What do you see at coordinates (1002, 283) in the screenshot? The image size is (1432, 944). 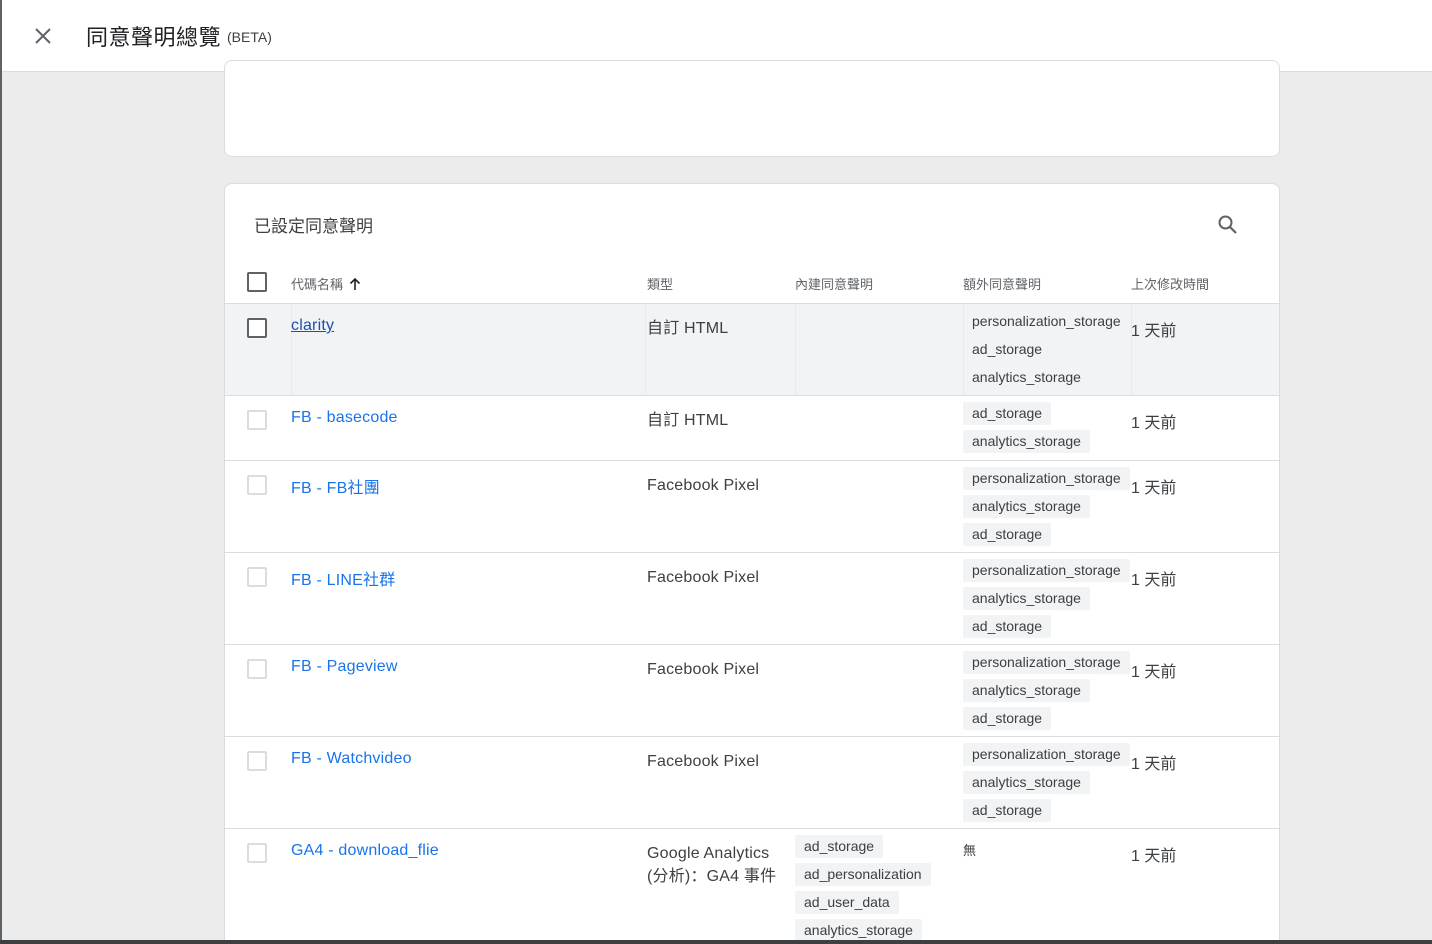 I see `column-header-additional: 額外同意聲明` at bounding box center [1002, 283].